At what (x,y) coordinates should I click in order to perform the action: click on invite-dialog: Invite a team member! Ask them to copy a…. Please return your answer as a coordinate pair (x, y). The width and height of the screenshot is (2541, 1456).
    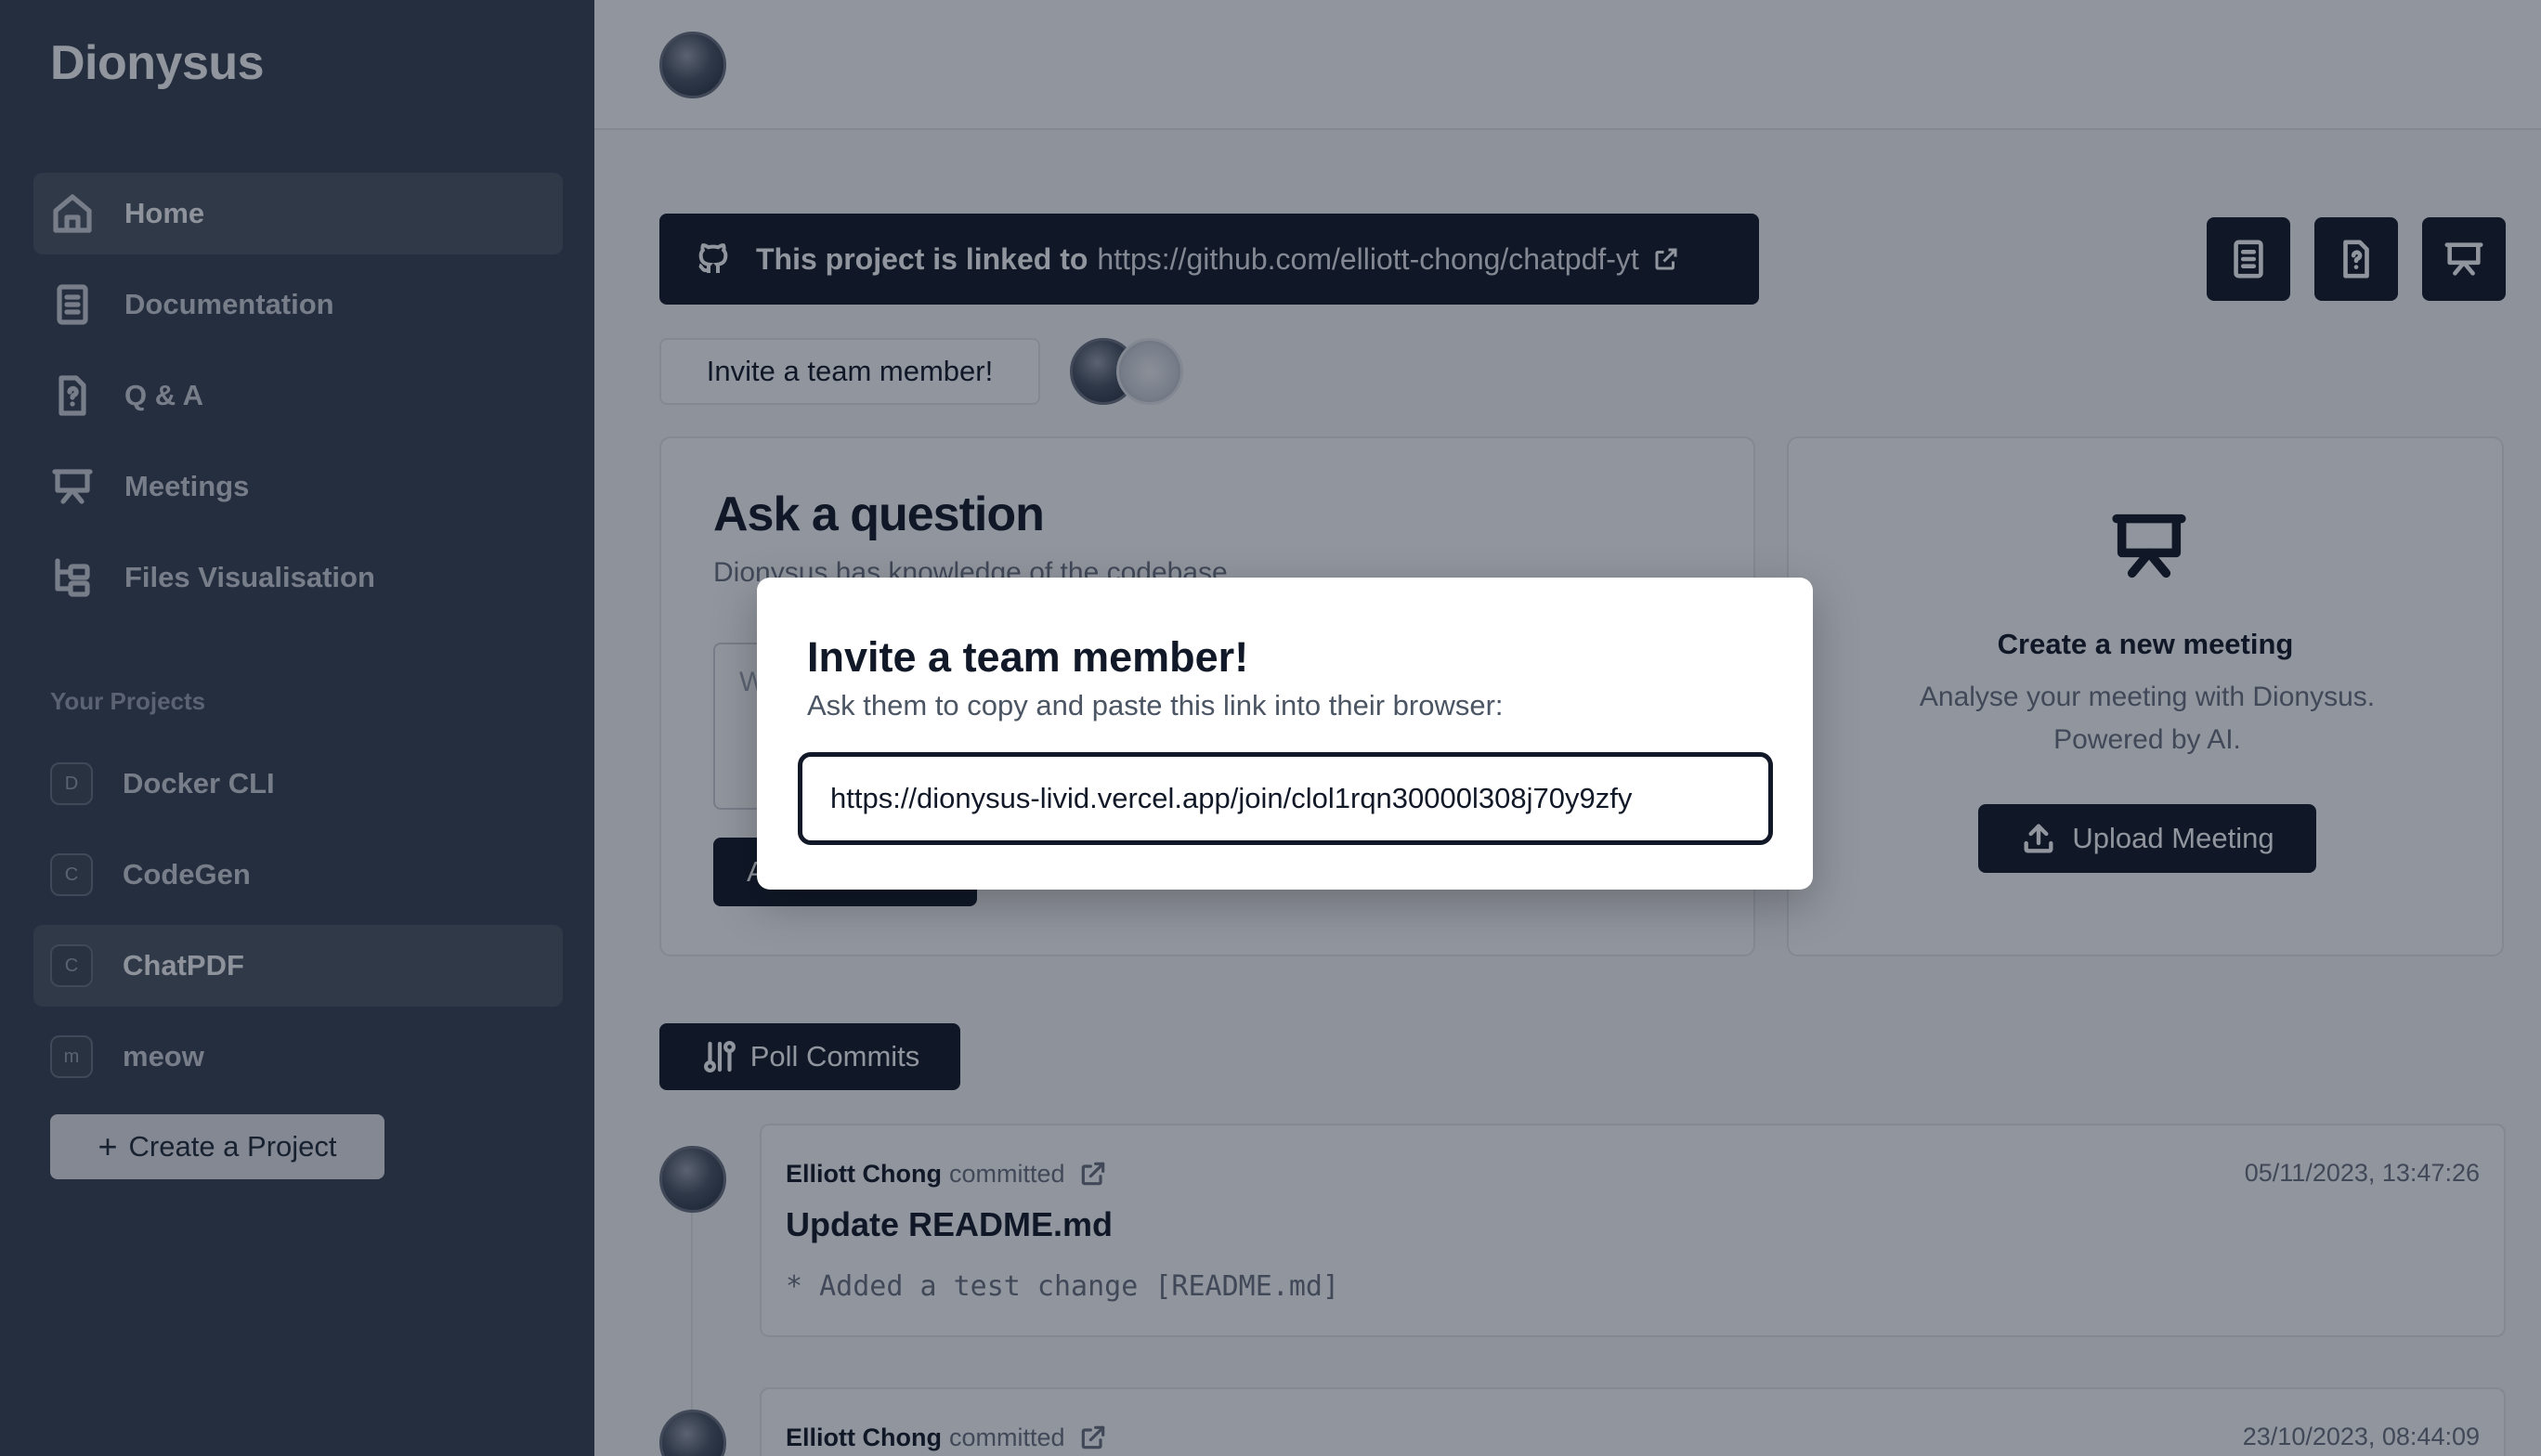
    Looking at the image, I should click on (1285, 734).